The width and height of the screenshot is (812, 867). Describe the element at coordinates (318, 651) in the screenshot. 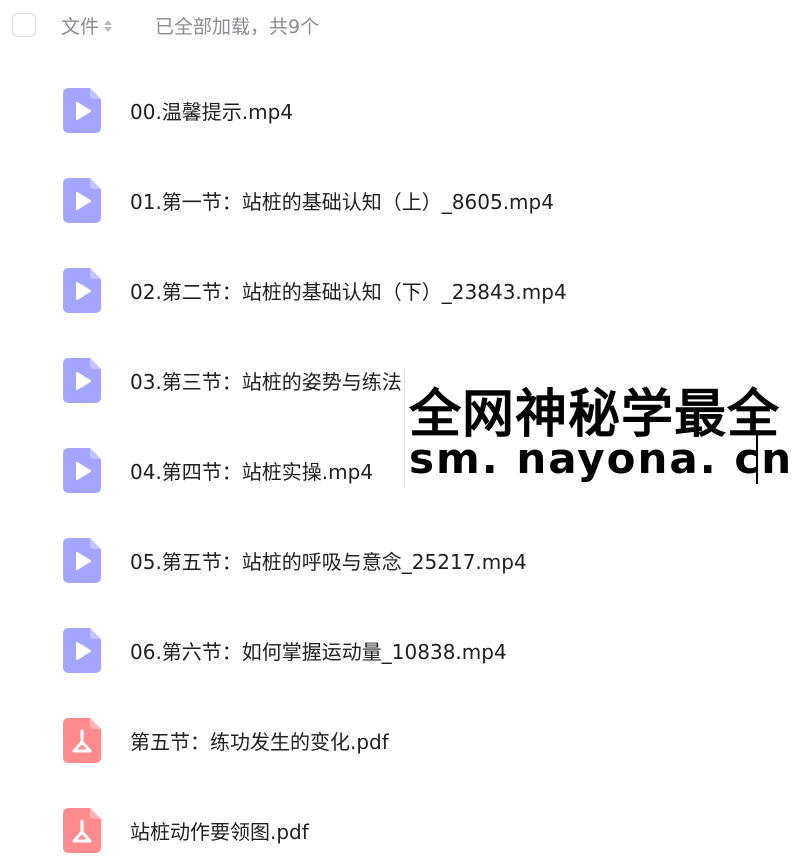

I see `file-name: 06.第六节：如何掌握运动量_10838.mp4` at that location.